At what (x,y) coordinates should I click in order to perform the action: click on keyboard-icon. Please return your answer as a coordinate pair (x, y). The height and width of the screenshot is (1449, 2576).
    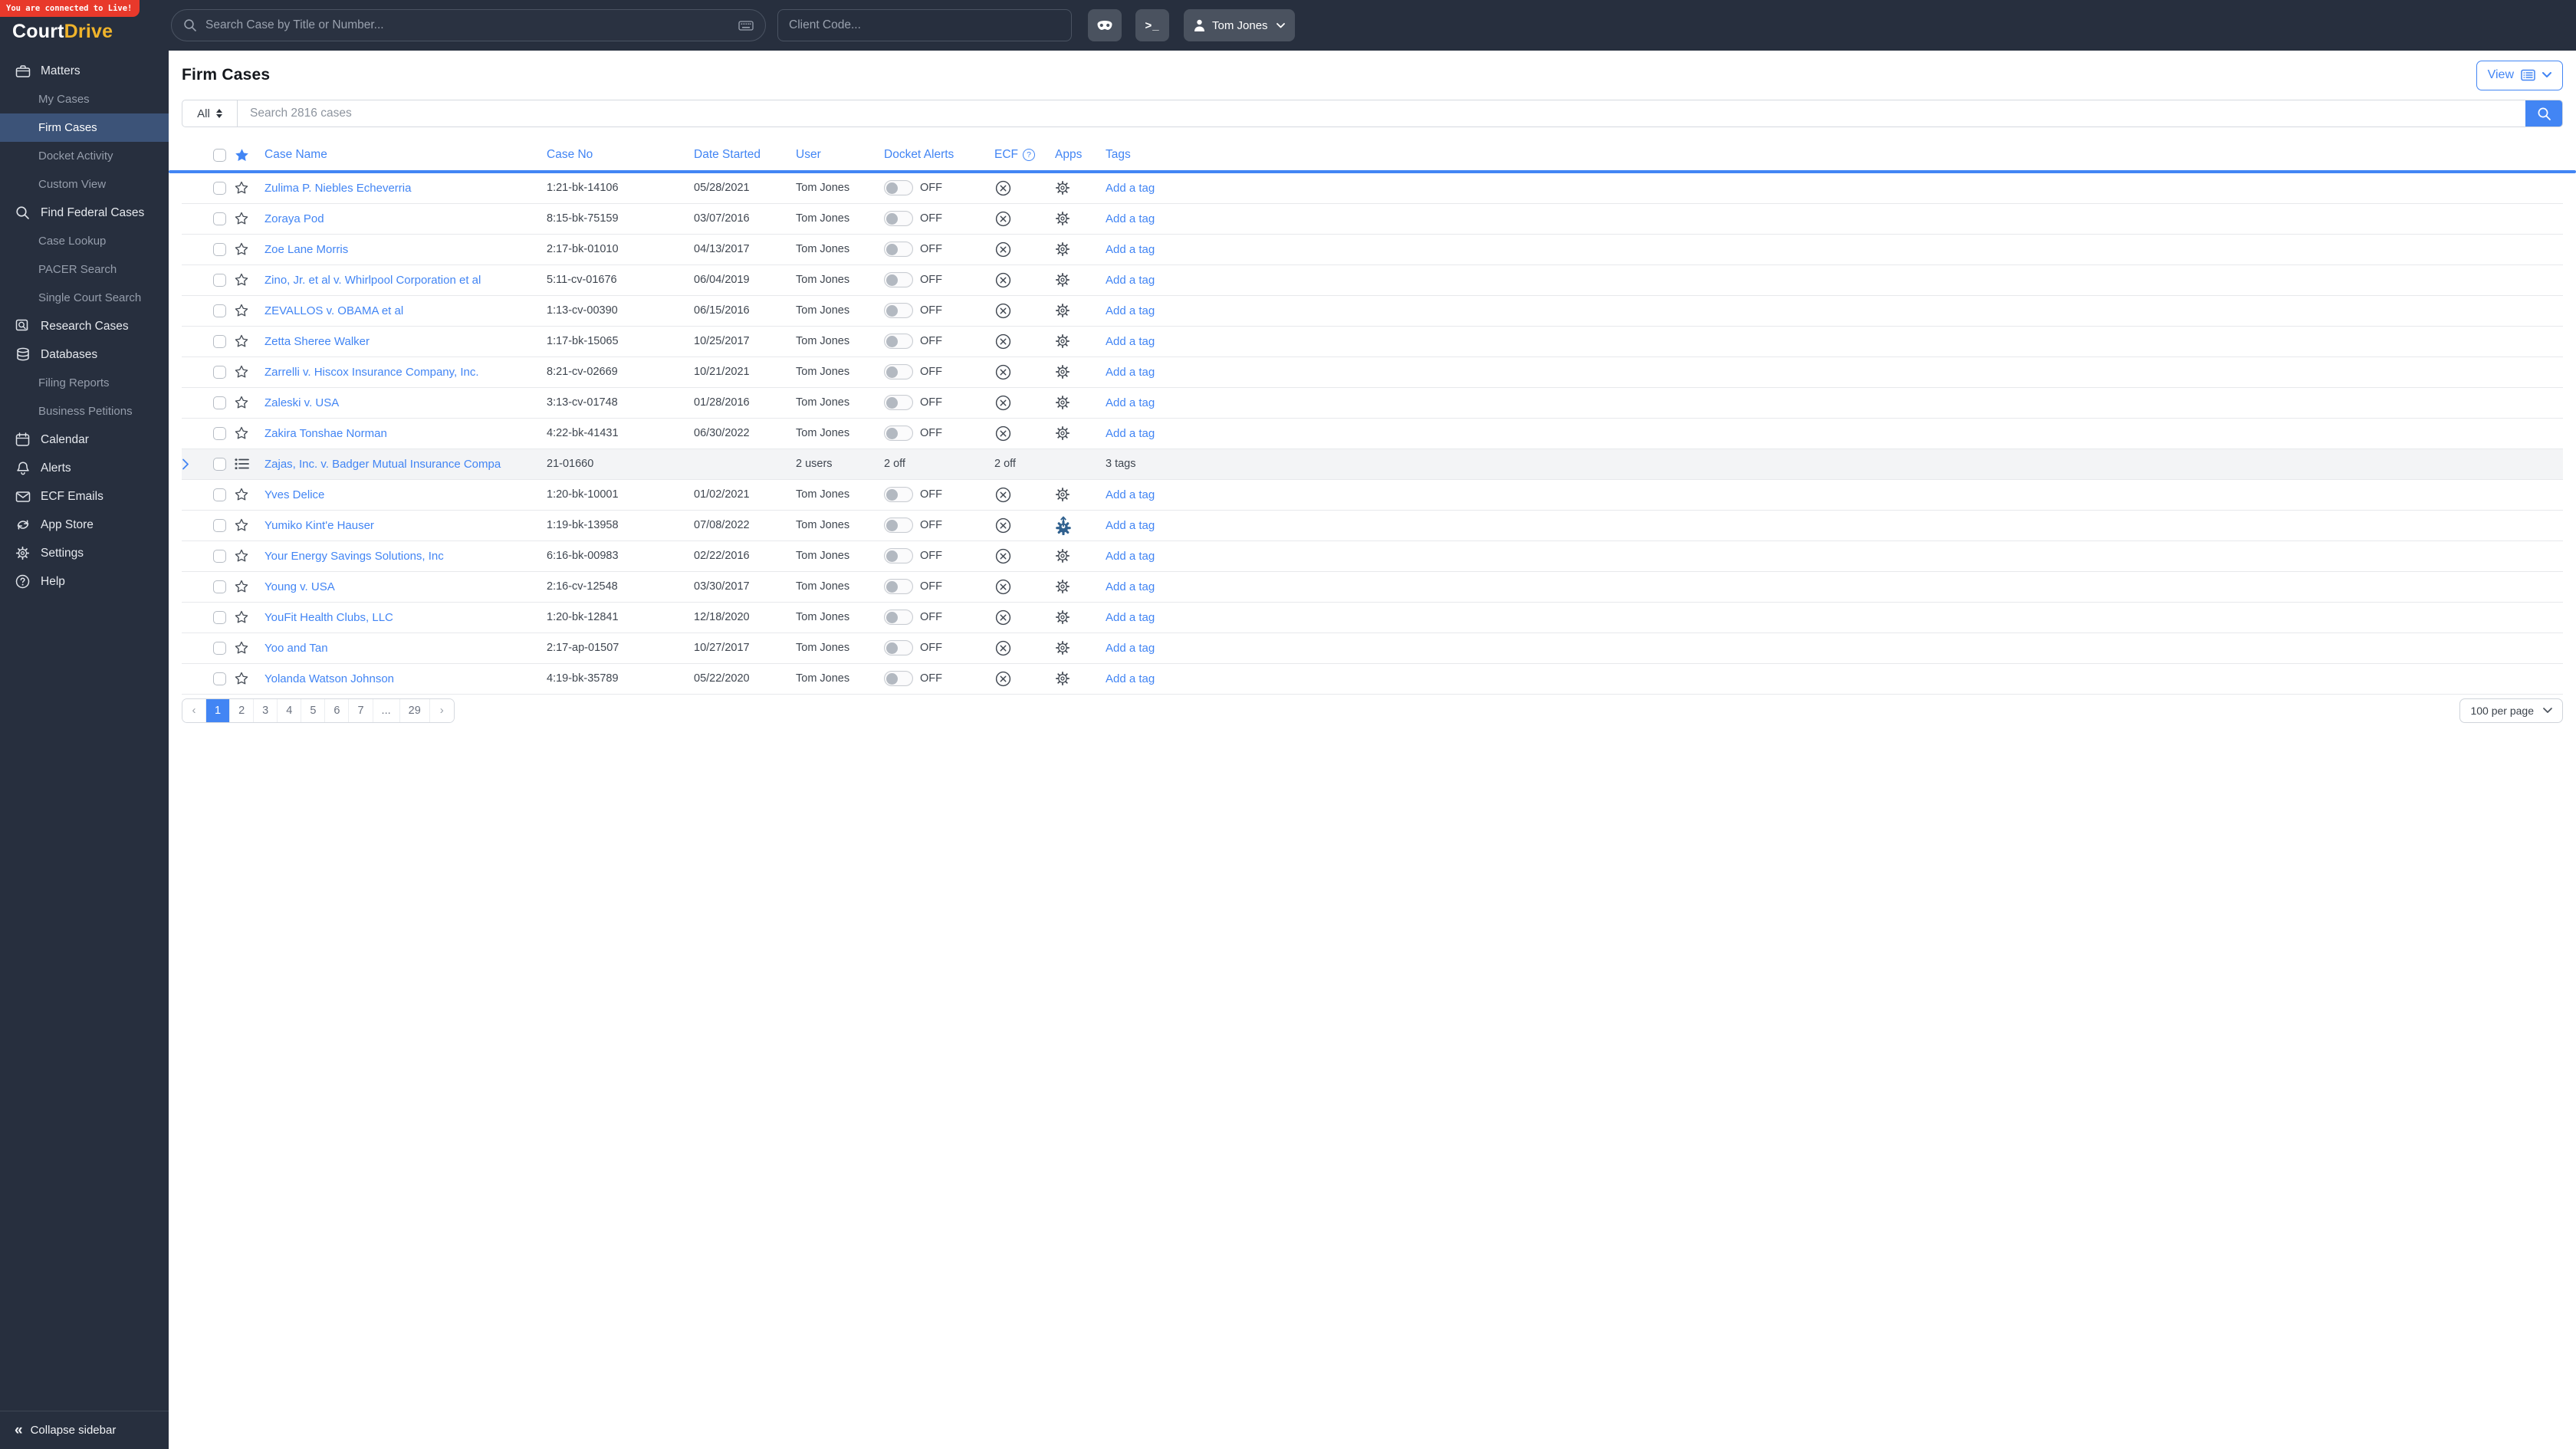
    Looking at the image, I should click on (746, 25).